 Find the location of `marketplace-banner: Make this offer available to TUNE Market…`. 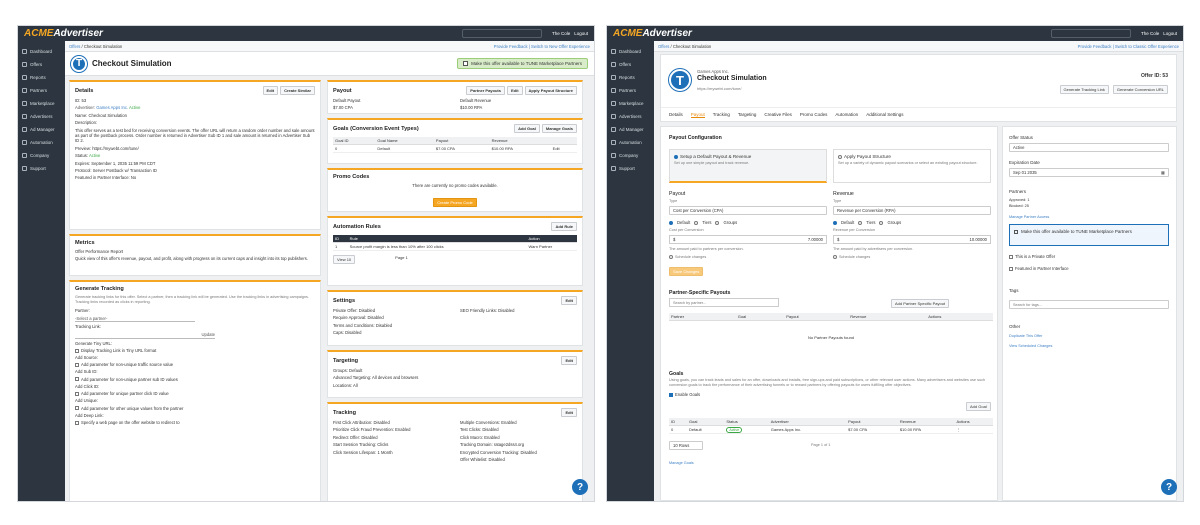

marketplace-banner: Make this offer available to TUNE Market… is located at coordinates (522, 63).